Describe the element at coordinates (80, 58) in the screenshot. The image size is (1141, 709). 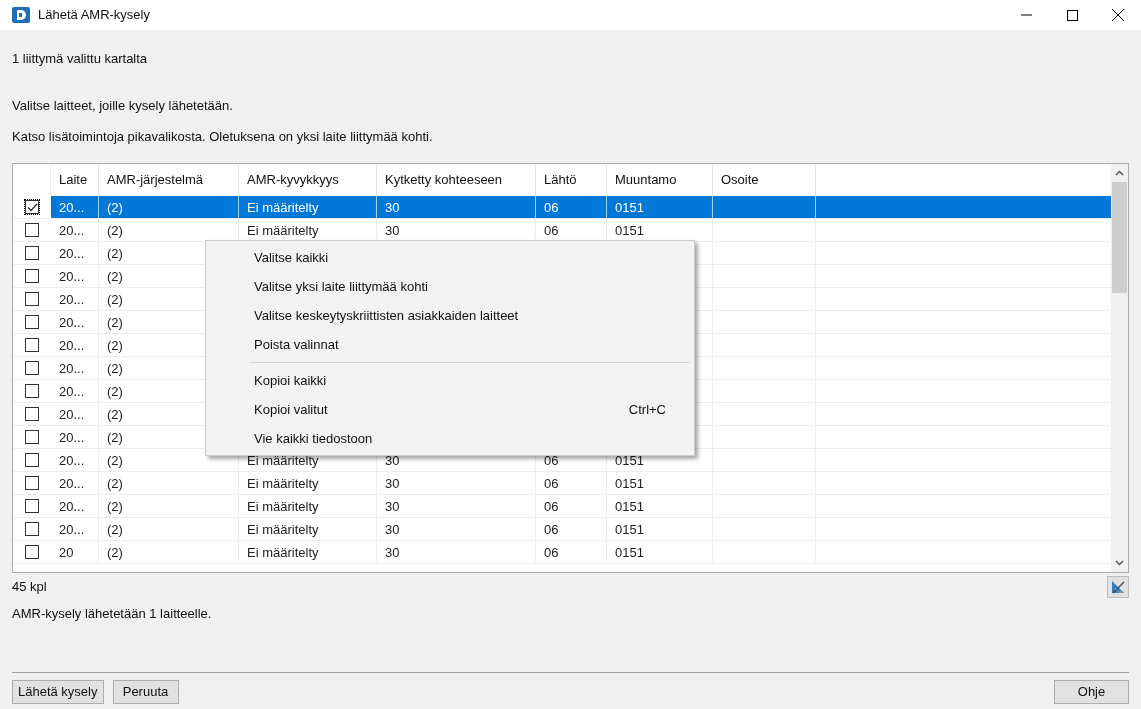
I see `selection-info: 1 liittymä valittu kartalta` at that location.